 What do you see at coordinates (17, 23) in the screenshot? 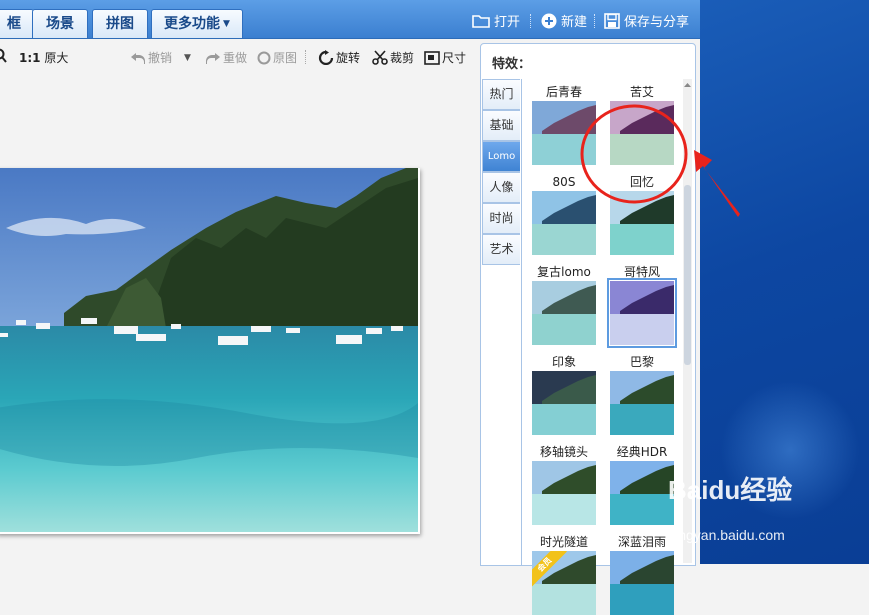
I see `tab-frame: 框` at bounding box center [17, 23].